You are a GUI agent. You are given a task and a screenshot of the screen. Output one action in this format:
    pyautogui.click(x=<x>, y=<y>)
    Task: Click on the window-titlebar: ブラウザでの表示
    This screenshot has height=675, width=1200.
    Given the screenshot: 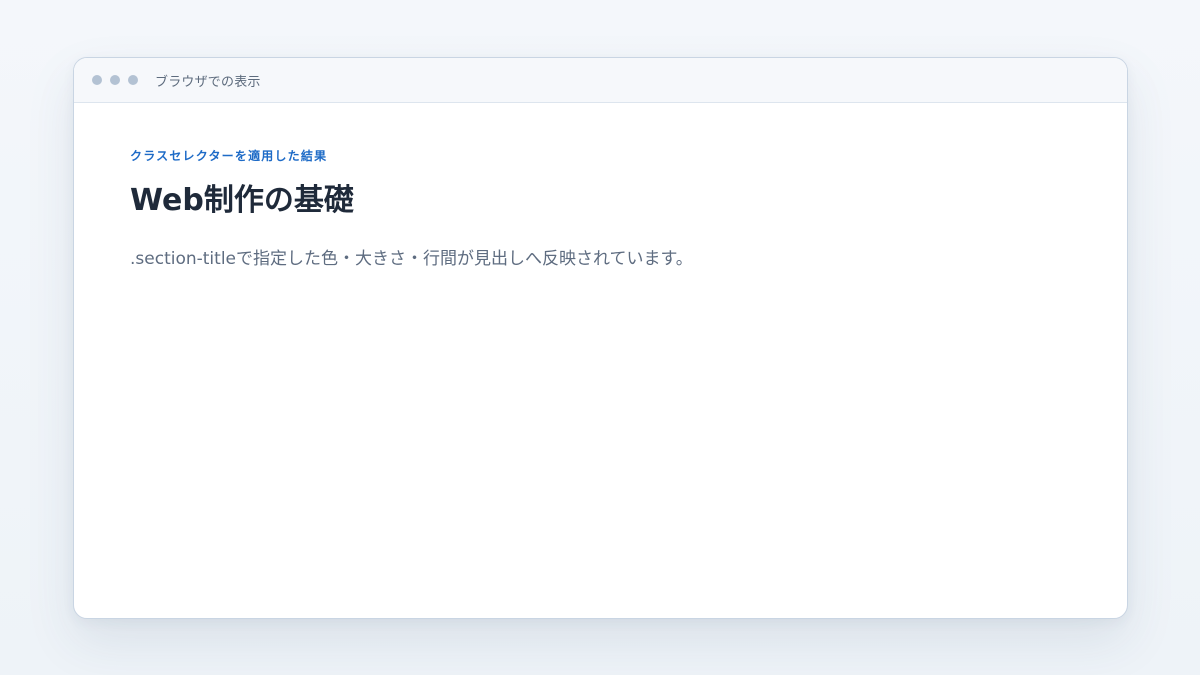 What is the action you would take?
    pyautogui.click(x=600, y=80)
    